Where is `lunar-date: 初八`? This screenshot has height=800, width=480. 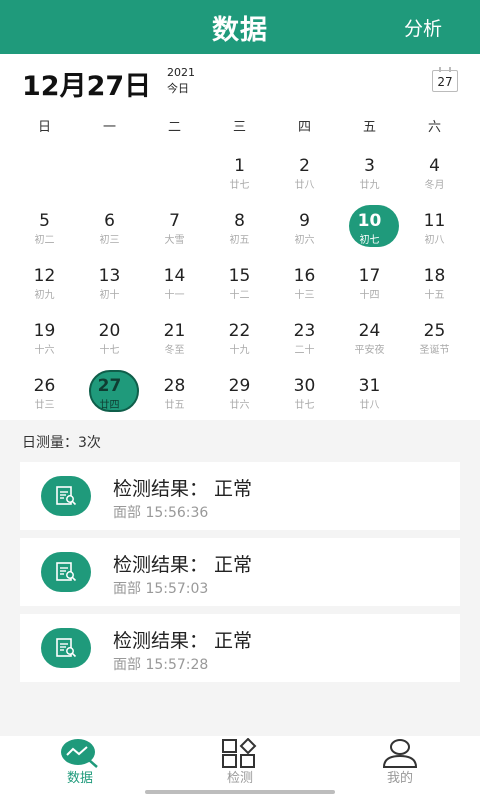 lunar-date: 初八 is located at coordinates (434, 240).